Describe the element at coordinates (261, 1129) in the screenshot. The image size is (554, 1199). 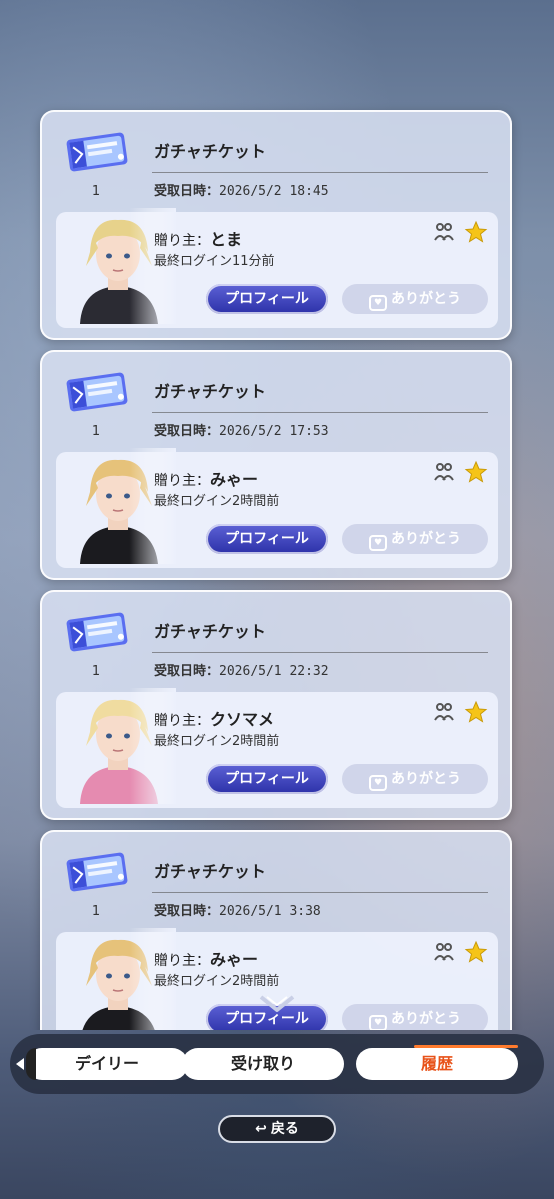
I see `return-arrow-icon: ↩` at that location.